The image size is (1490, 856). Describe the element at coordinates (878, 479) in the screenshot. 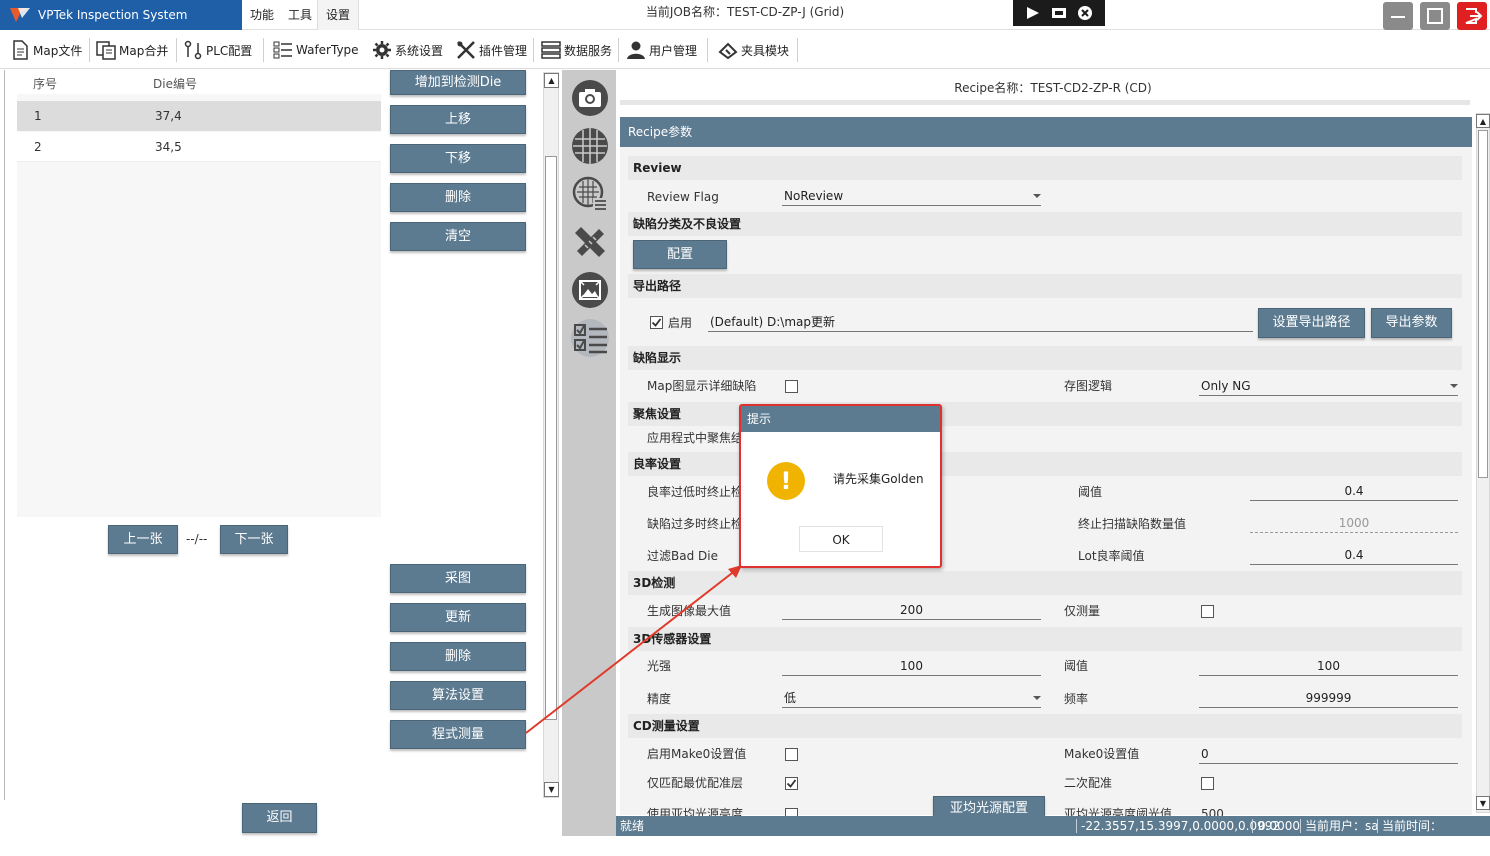

I see `dialog-message: 请先采集Golden` at that location.